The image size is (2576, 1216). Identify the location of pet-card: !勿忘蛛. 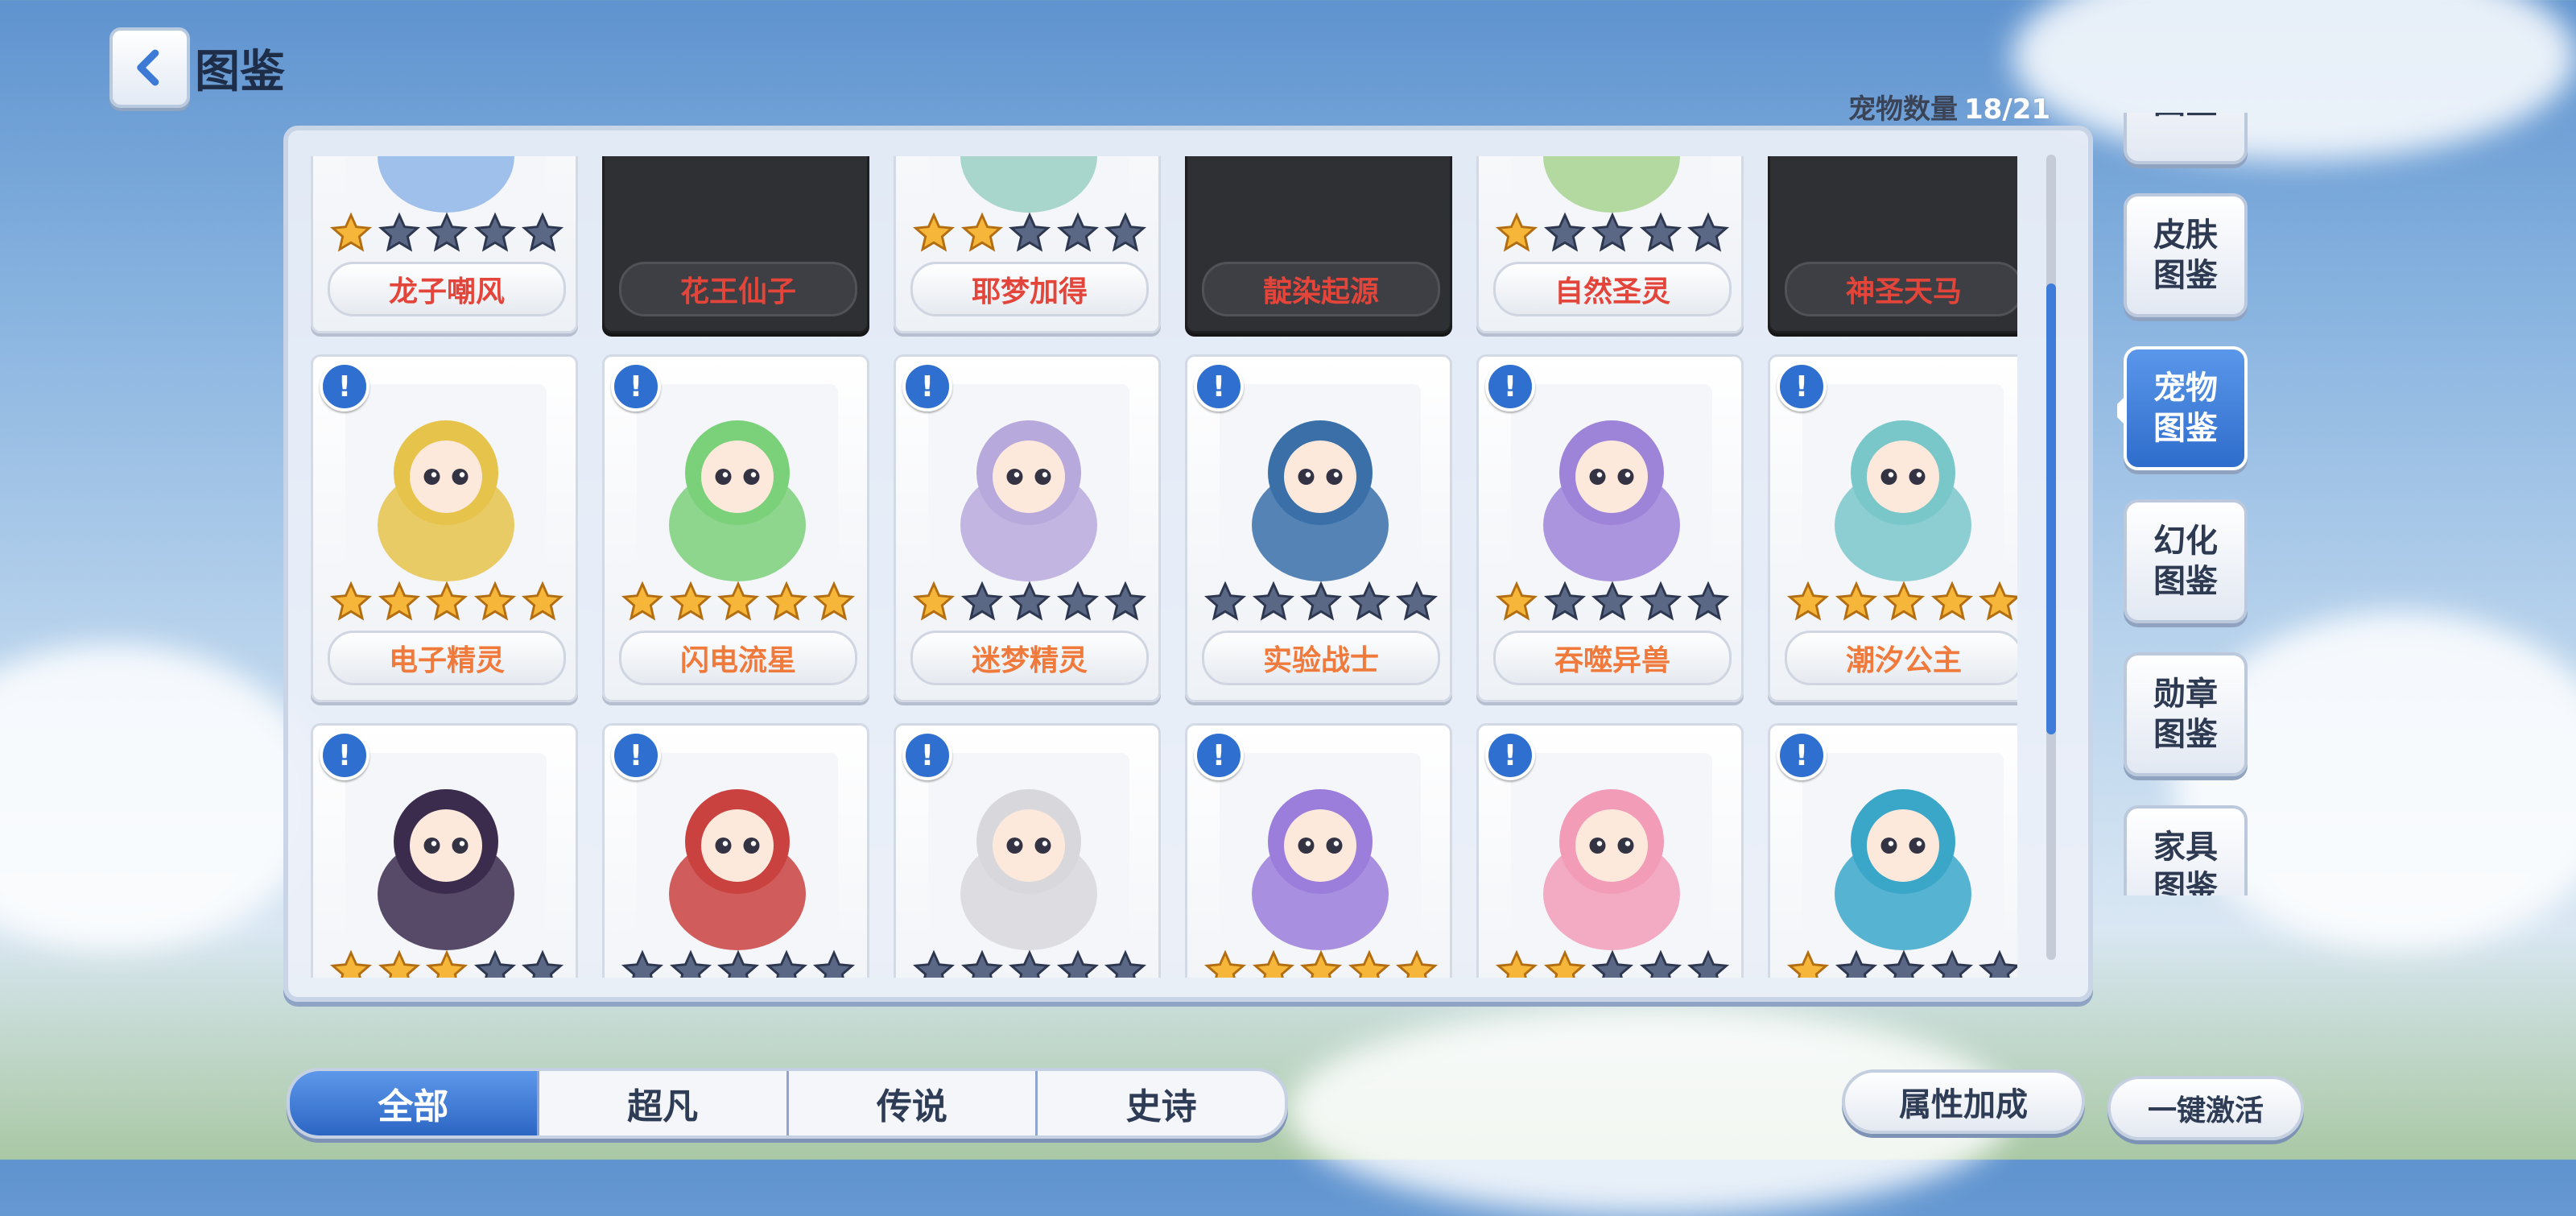
(735, 850).